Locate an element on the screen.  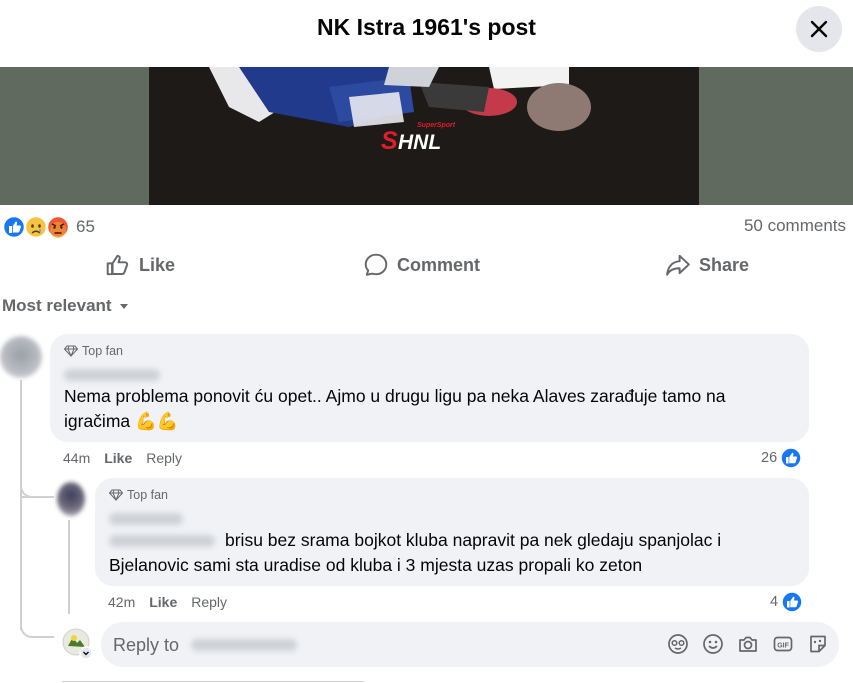
emoji-icon is located at coordinates (713, 644).